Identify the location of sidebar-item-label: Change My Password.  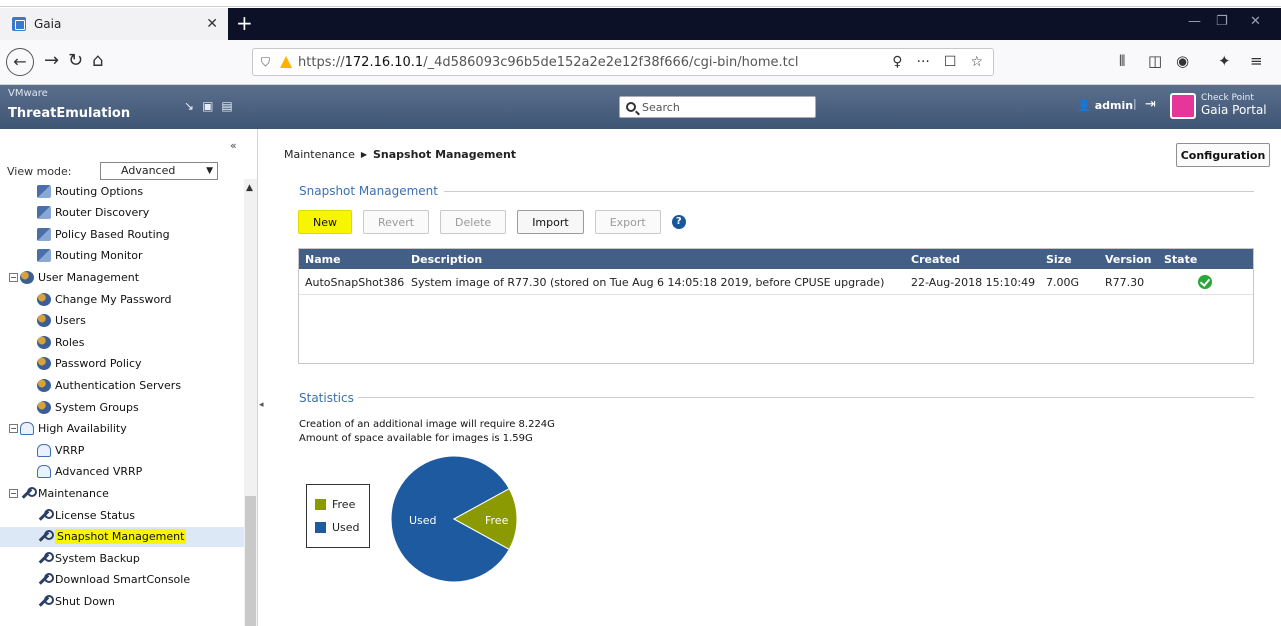
(113, 299).